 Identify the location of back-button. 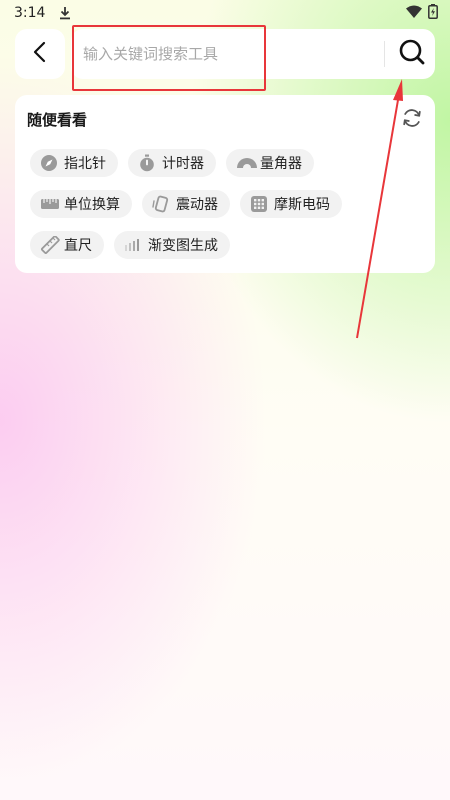
(40, 54).